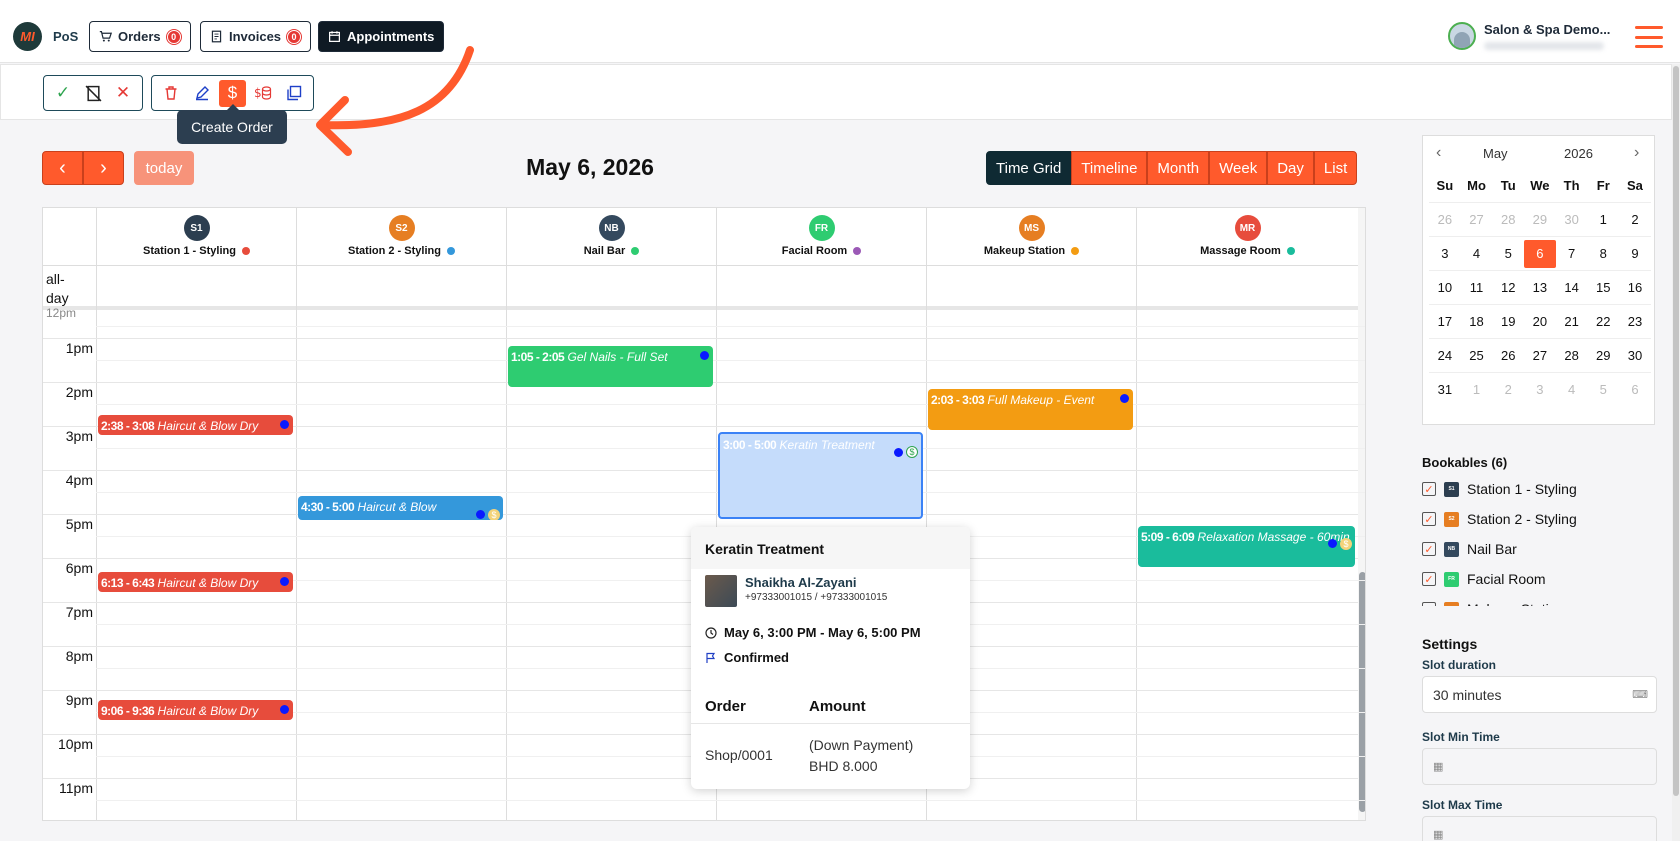  I want to click on day-cell: 16, so click(1635, 287).